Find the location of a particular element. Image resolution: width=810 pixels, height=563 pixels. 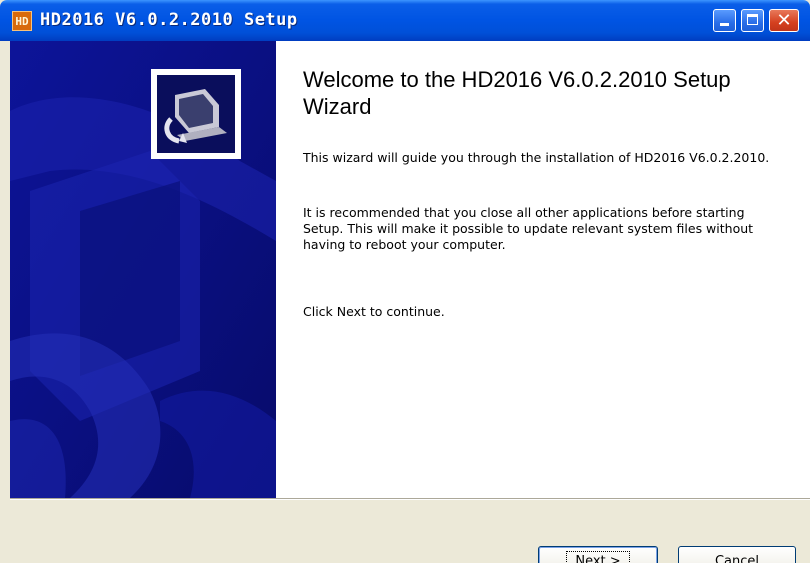

cancel-button: Cancel is located at coordinates (737, 554).